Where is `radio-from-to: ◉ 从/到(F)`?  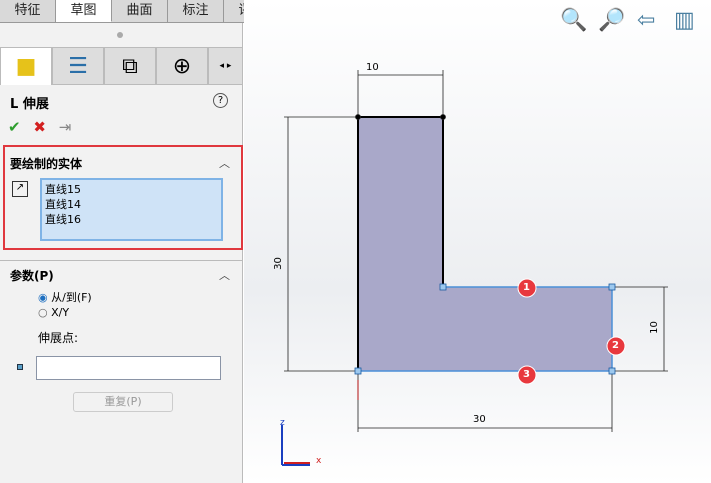
radio-from-to: ◉ 从/到(F) is located at coordinates (65, 297).